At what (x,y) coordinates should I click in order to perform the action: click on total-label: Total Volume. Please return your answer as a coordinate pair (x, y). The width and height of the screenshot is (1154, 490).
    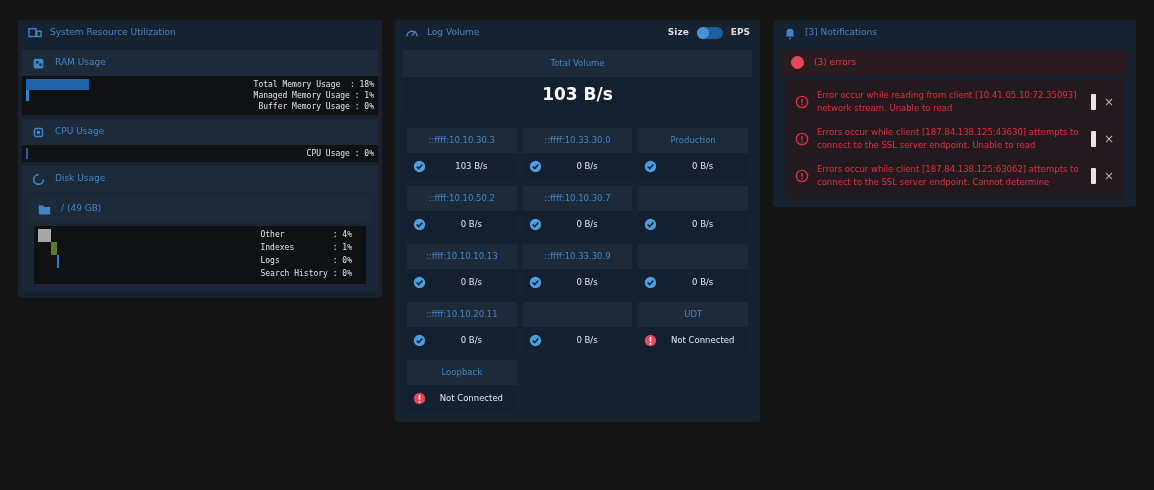
    Looking at the image, I should click on (577, 63).